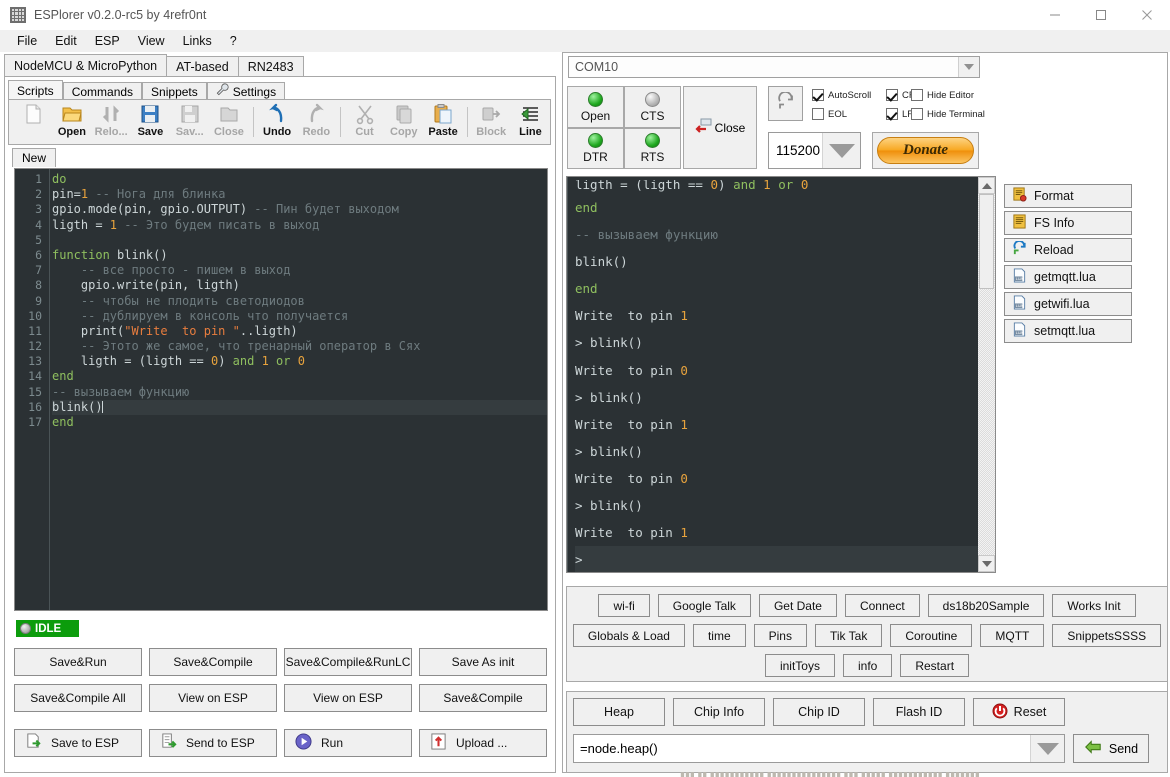 The width and height of the screenshot is (1170, 777). What do you see at coordinates (299, 316) in the screenshot?
I see `code-line: -- дублируем в консоль что получается` at bounding box center [299, 316].